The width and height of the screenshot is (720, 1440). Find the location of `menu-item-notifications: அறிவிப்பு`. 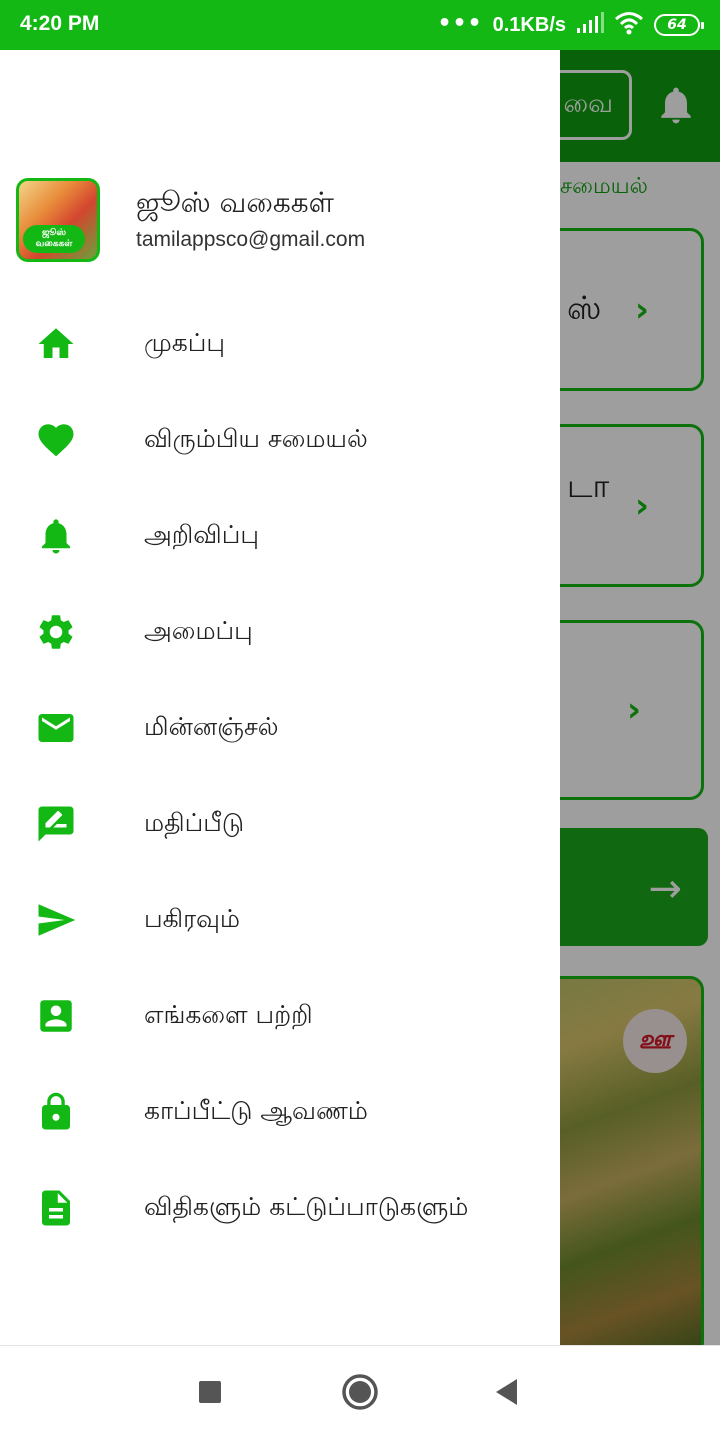

menu-item-notifications: அறிவிப்பு is located at coordinates (280, 536).